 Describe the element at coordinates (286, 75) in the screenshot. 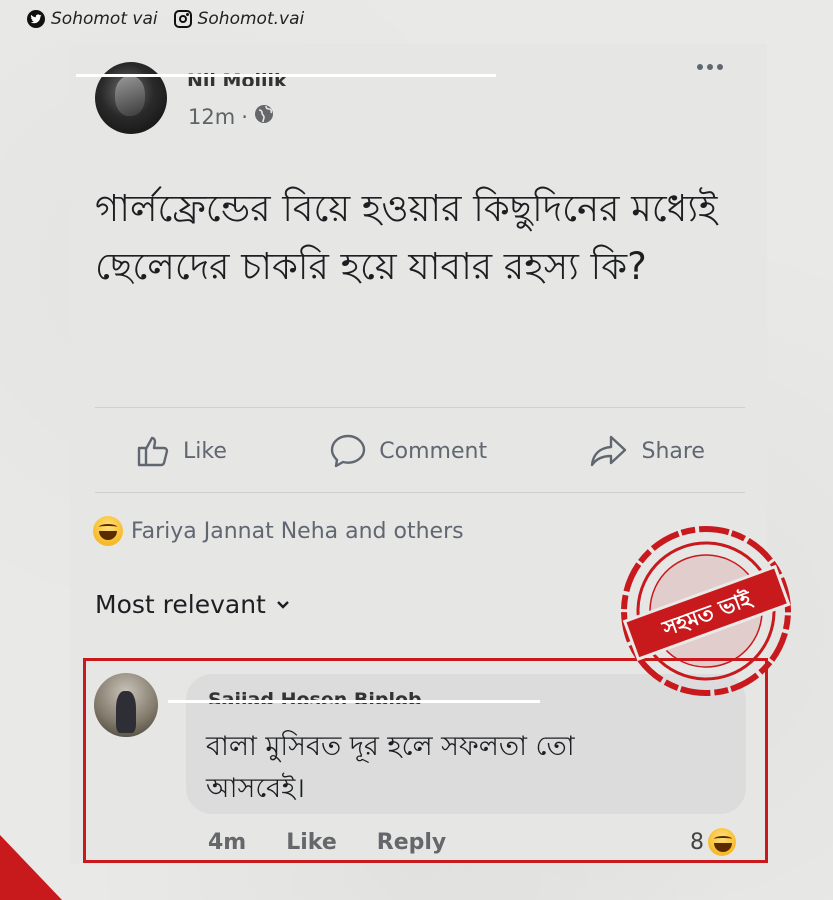

I see `name-redaction-line` at that location.